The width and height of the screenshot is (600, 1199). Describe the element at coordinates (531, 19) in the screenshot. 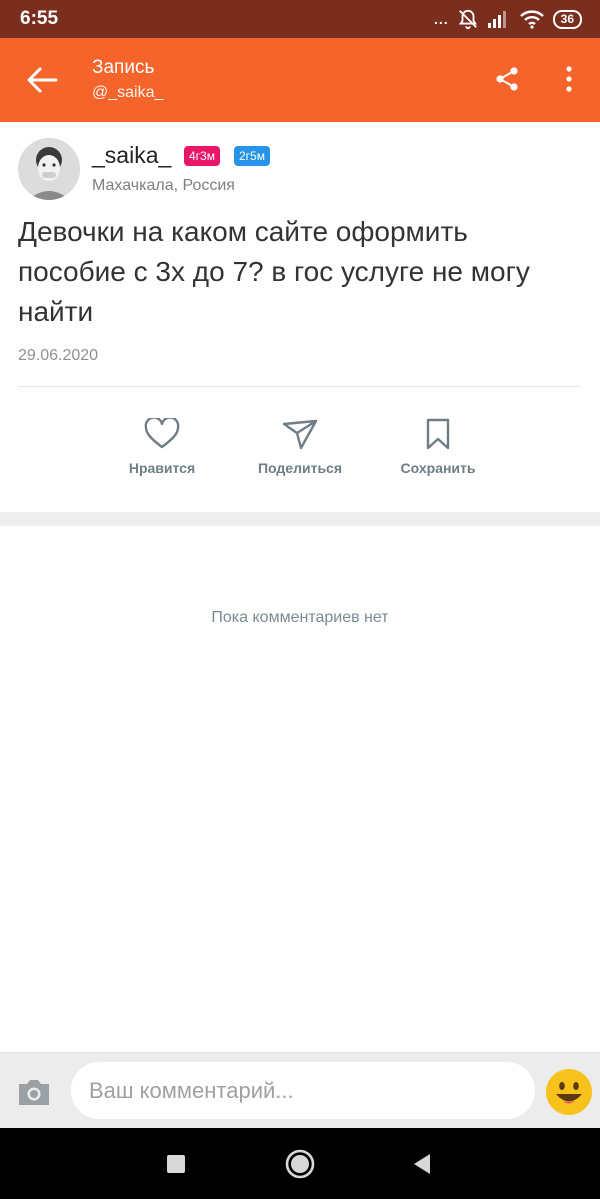

I see `wifi-icon` at that location.